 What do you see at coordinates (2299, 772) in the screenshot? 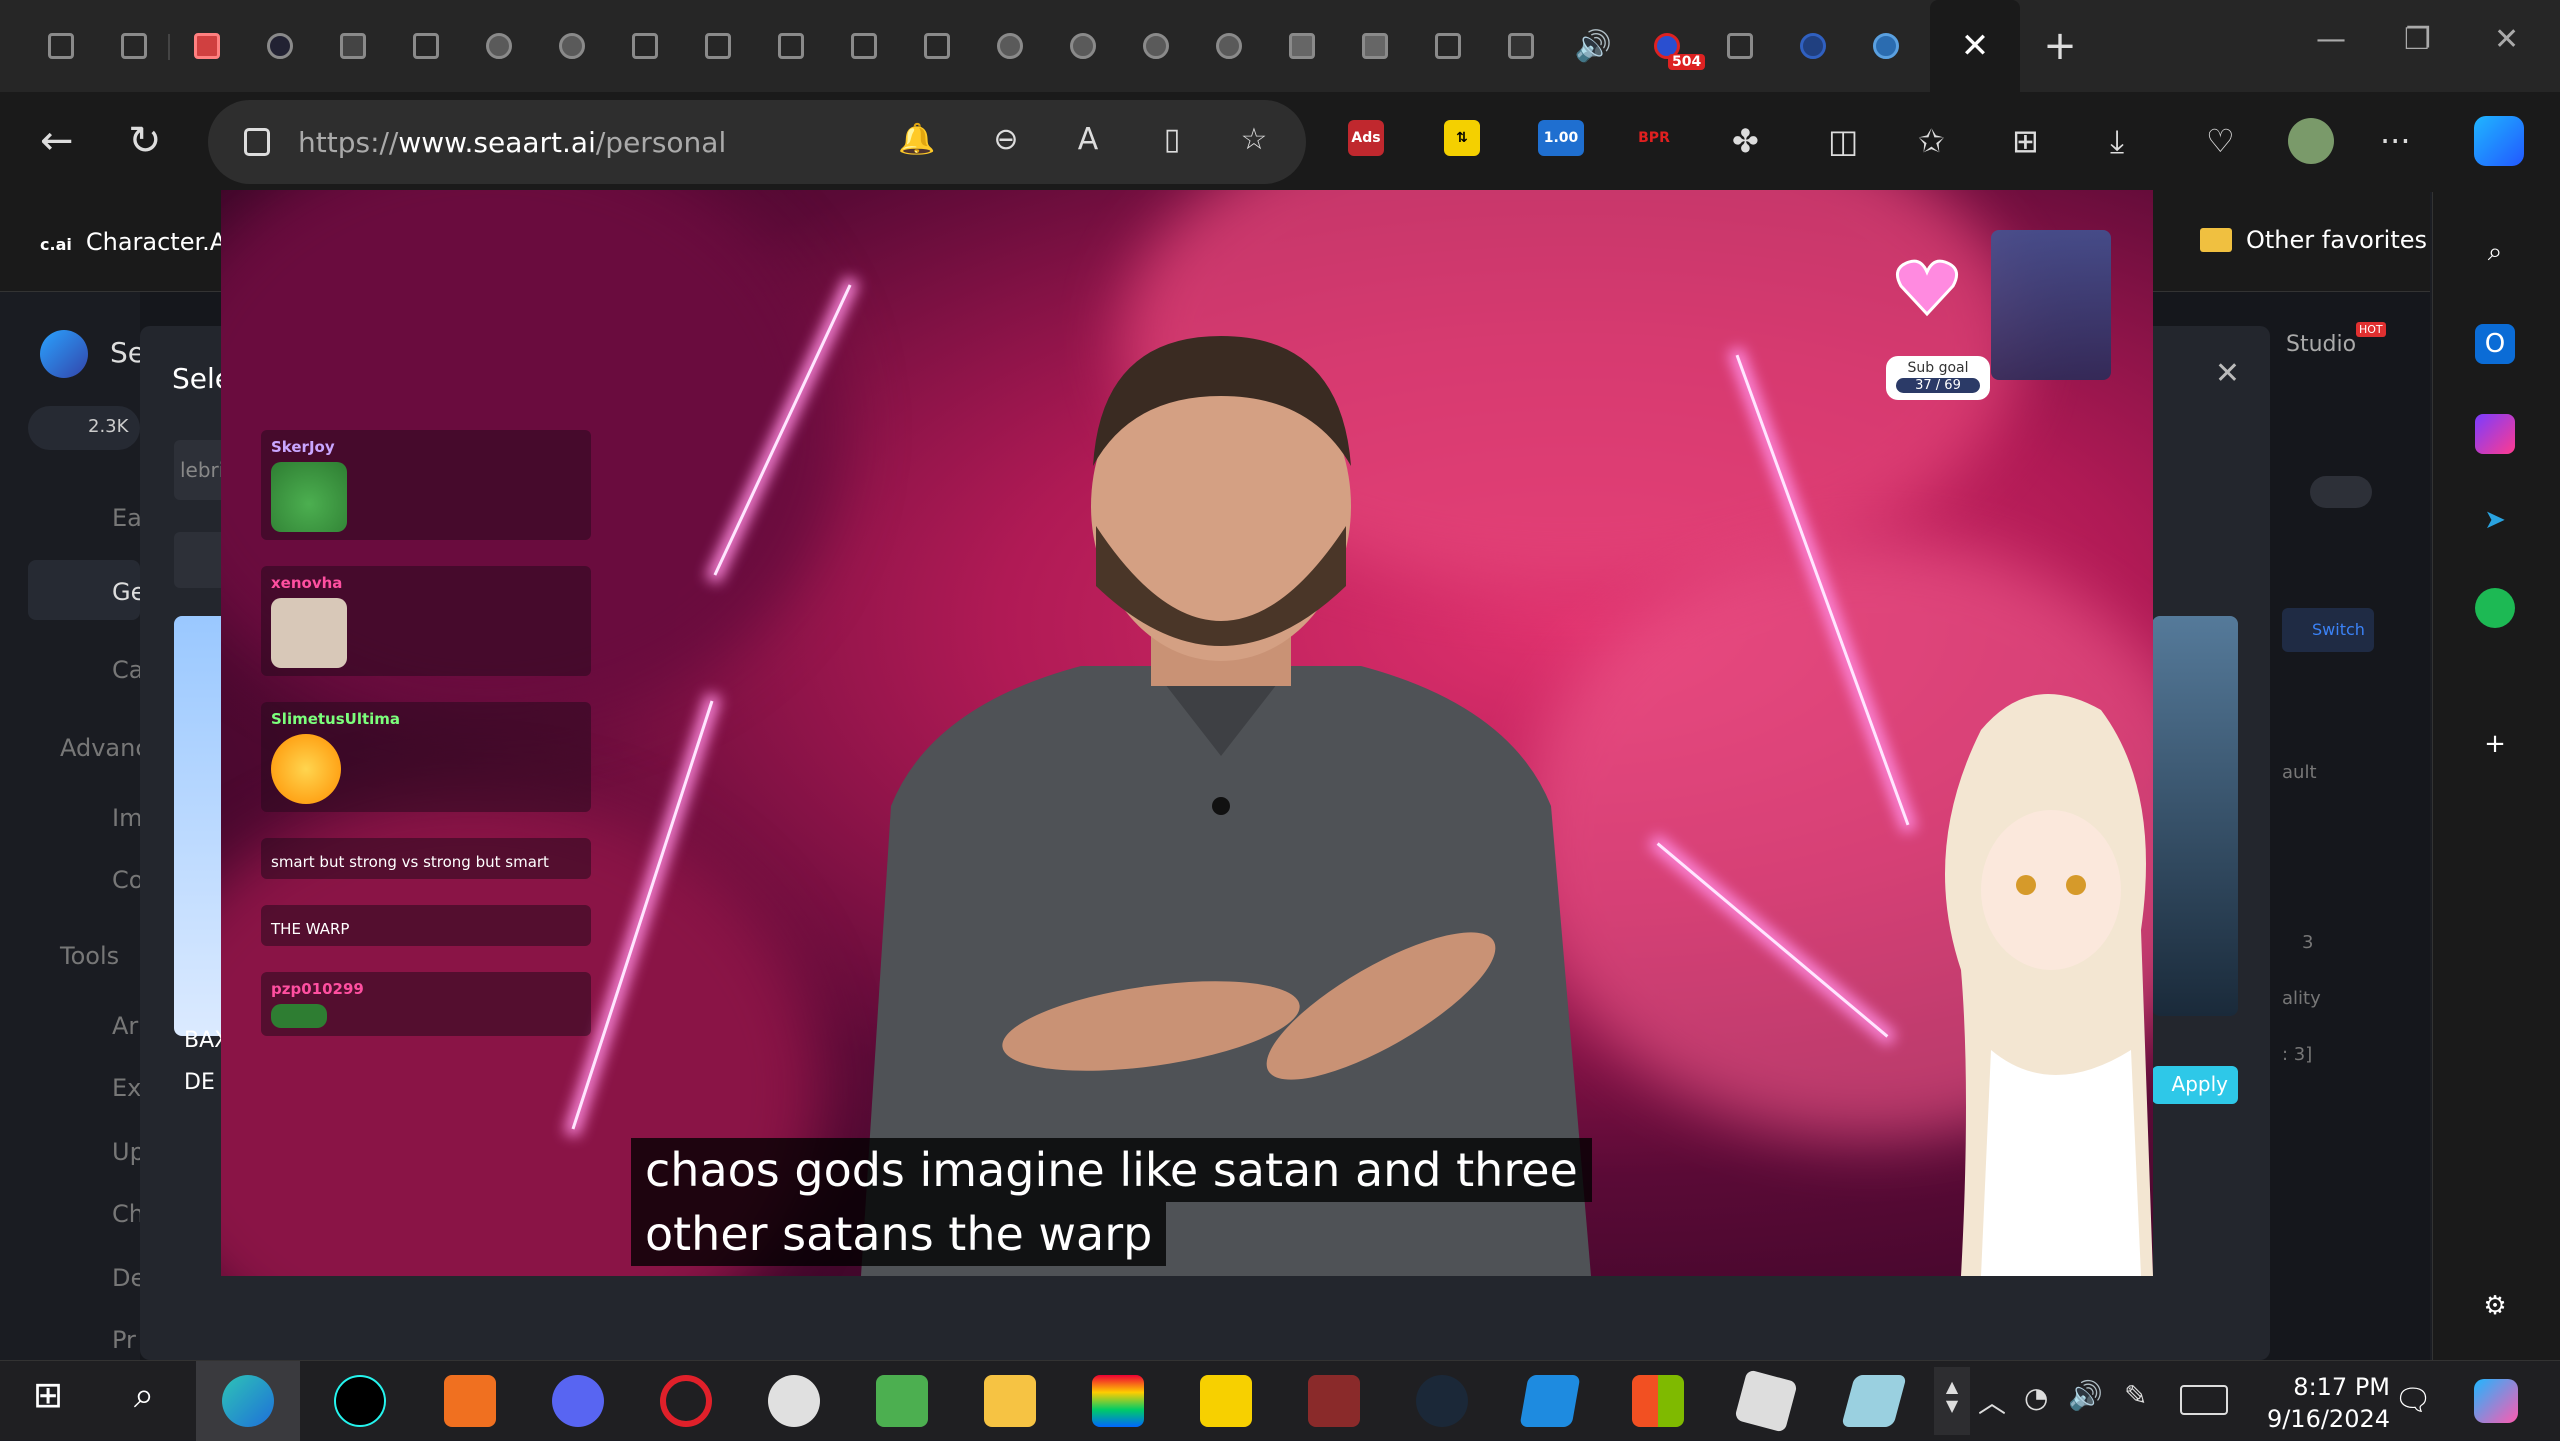
I see `setting-partial-0: ault` at bounding box center [2299, 772].